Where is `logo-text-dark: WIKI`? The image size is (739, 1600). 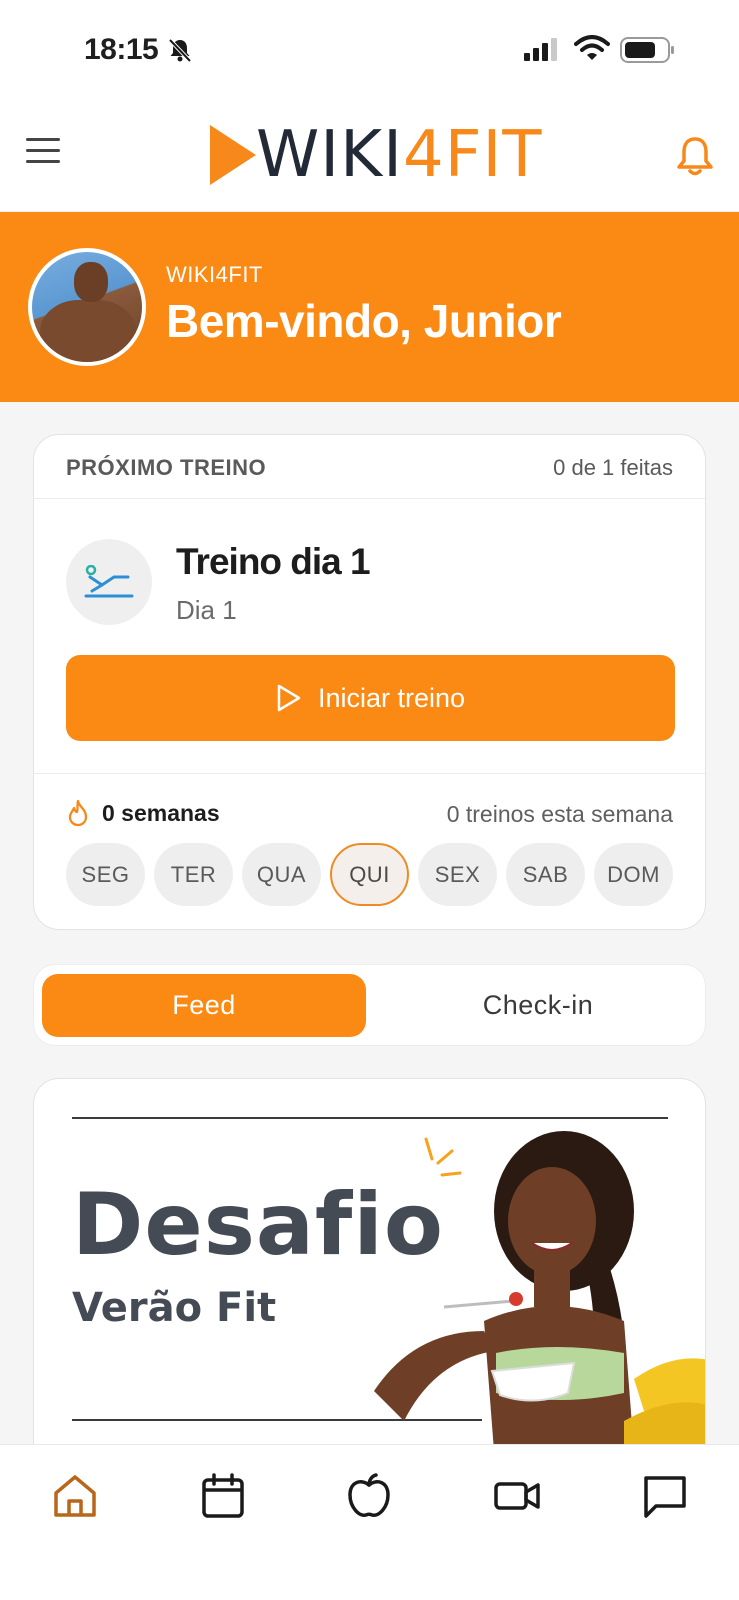 logo-text-dark: WIKI is located at coordinates (329, 155).